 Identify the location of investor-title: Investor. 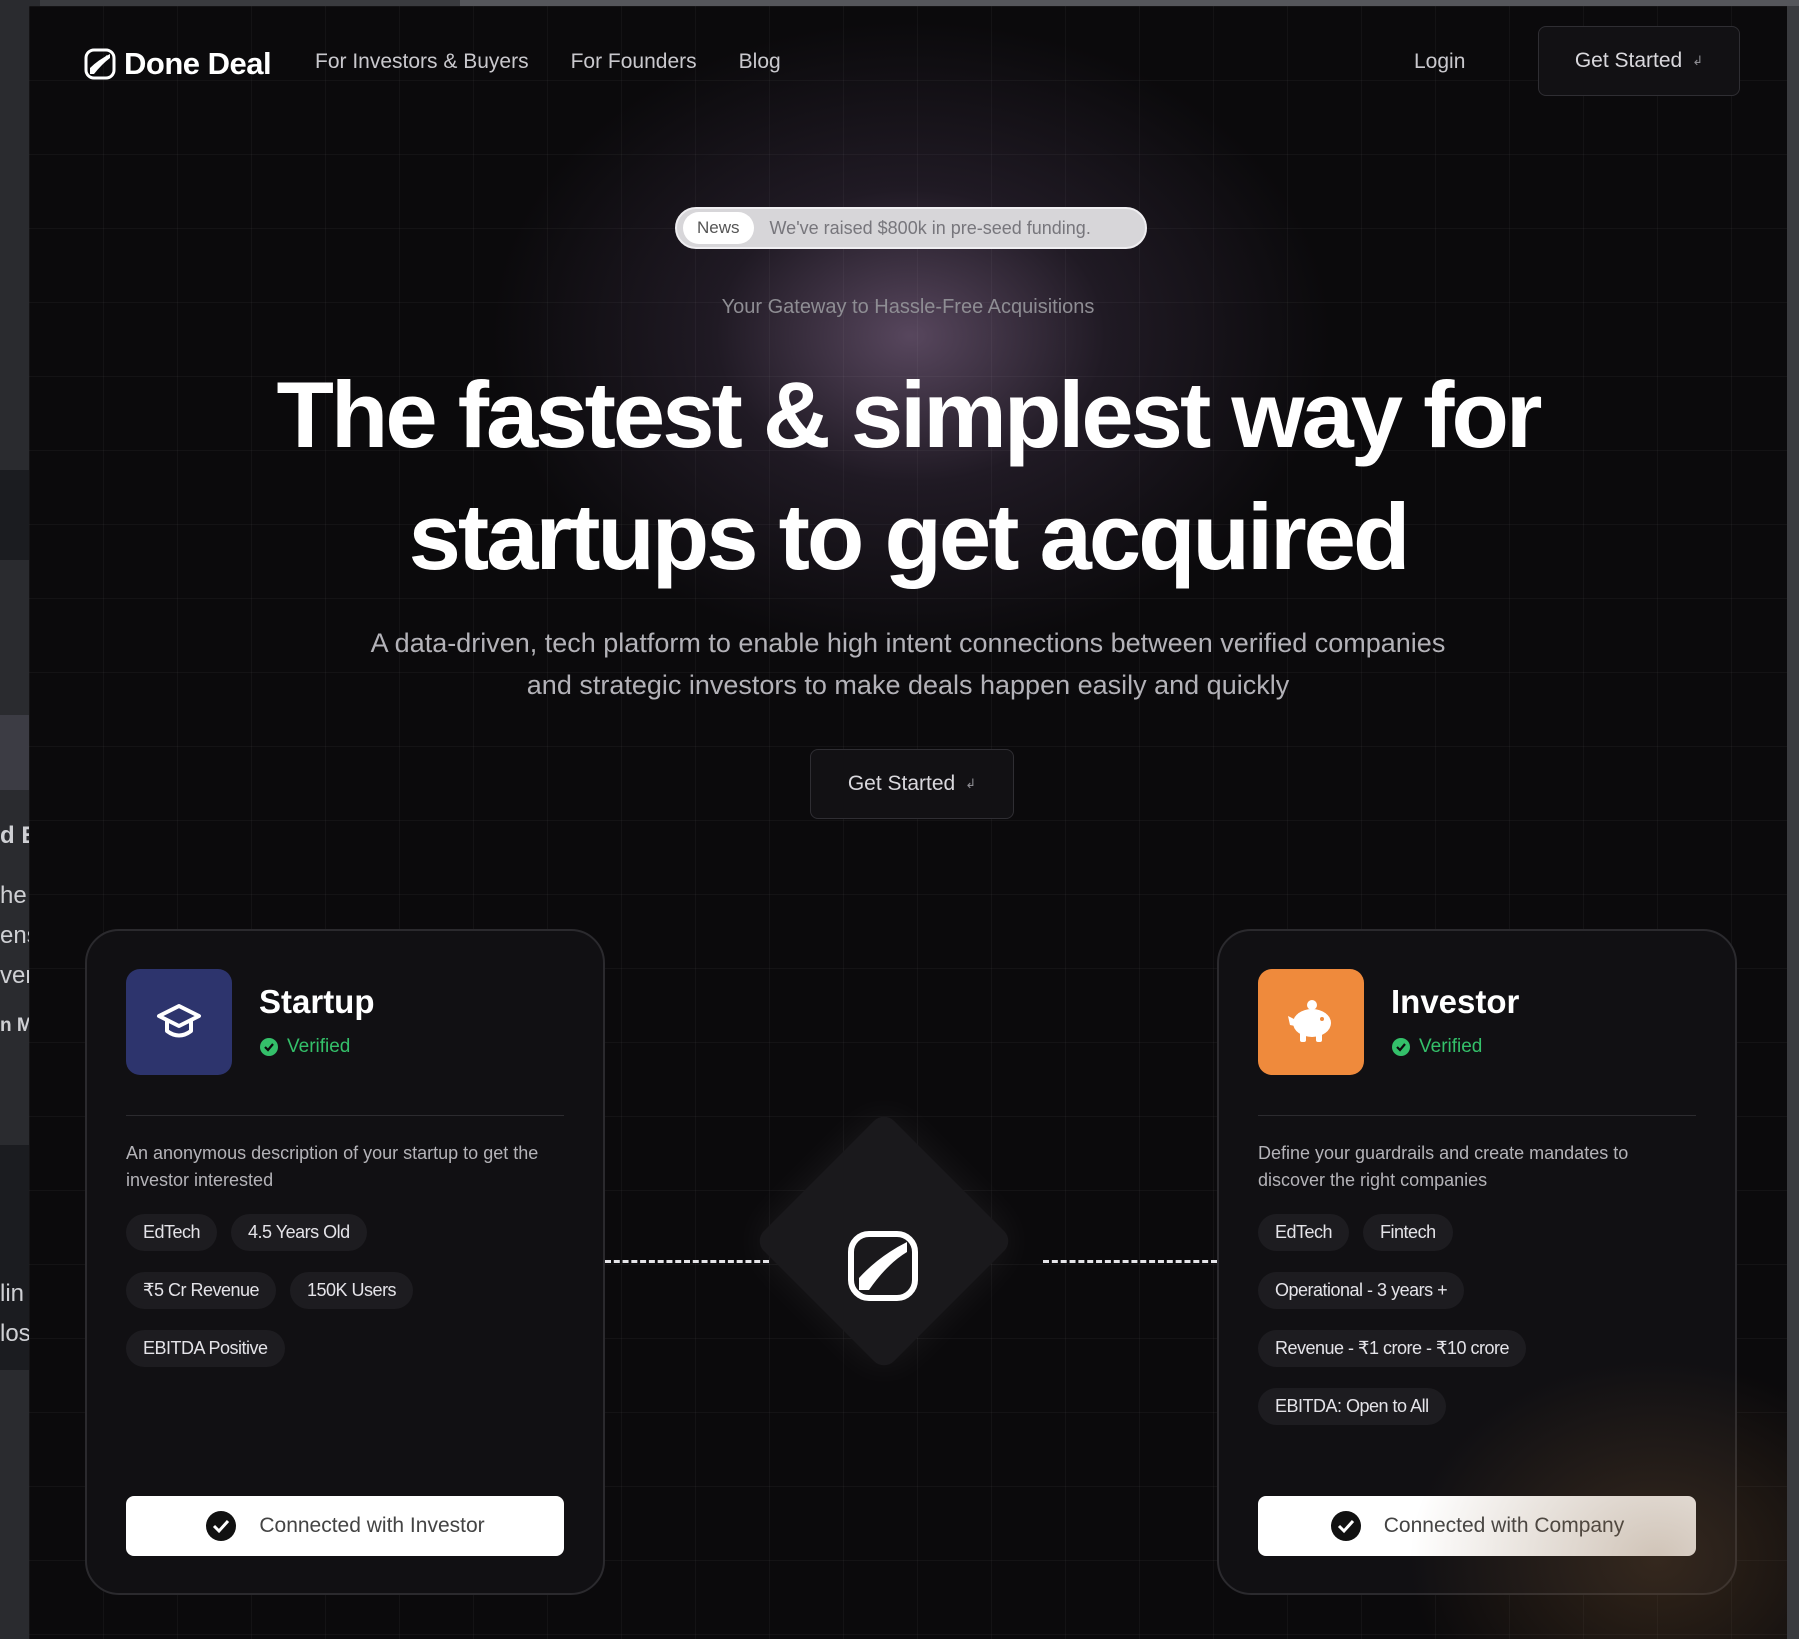
(1455, 1001).